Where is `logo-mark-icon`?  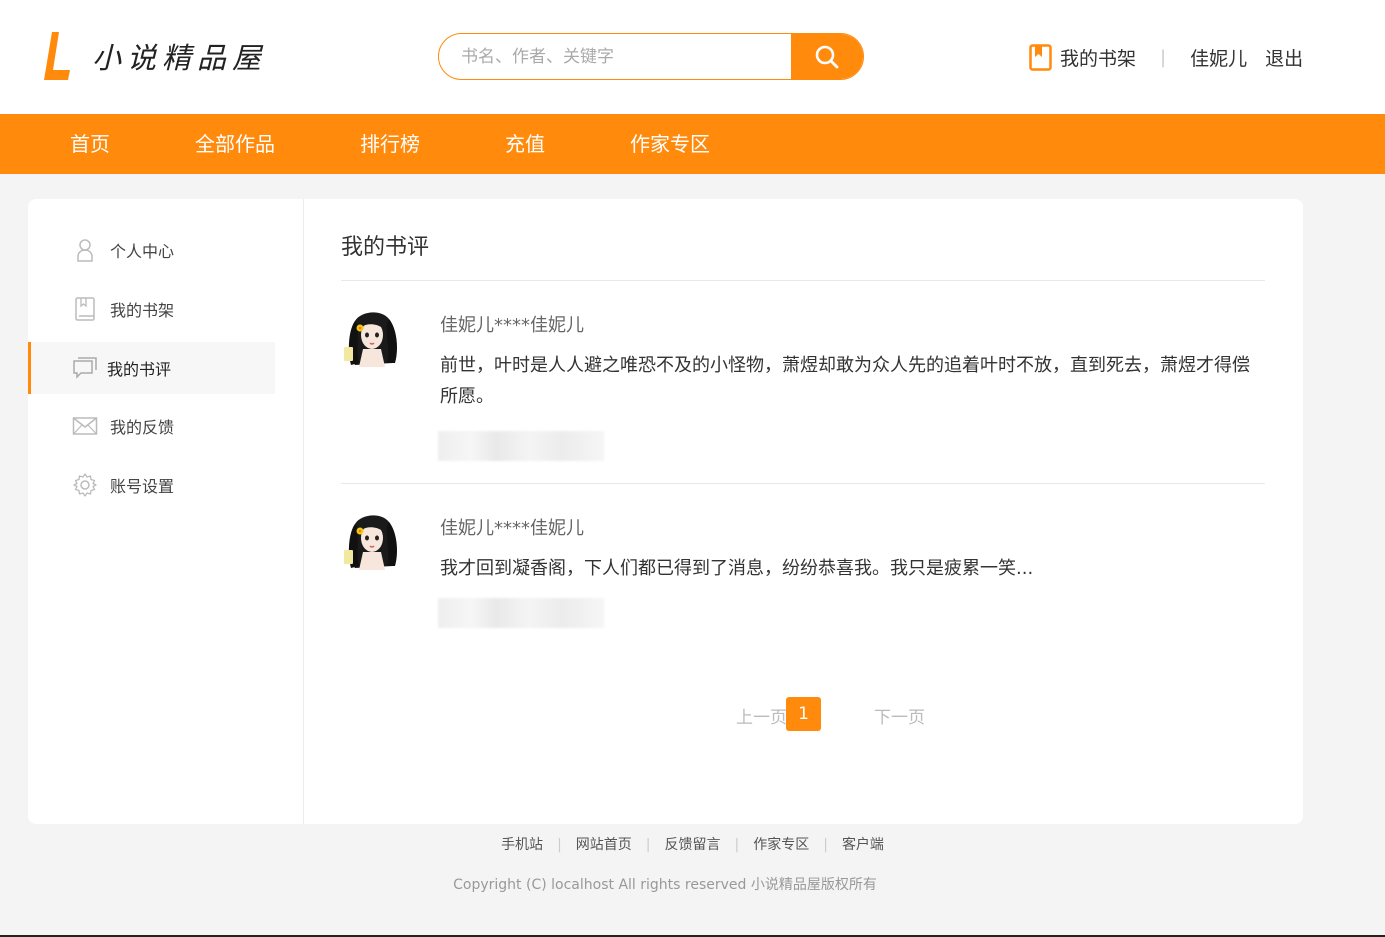
logo-mark-icon is located at coordinates (57, 56).